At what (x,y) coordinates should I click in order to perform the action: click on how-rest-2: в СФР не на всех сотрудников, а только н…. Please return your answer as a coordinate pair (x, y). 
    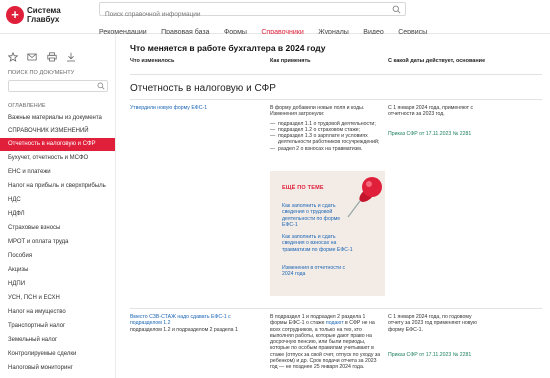
    Looking at the image, I should click on (325, 345).